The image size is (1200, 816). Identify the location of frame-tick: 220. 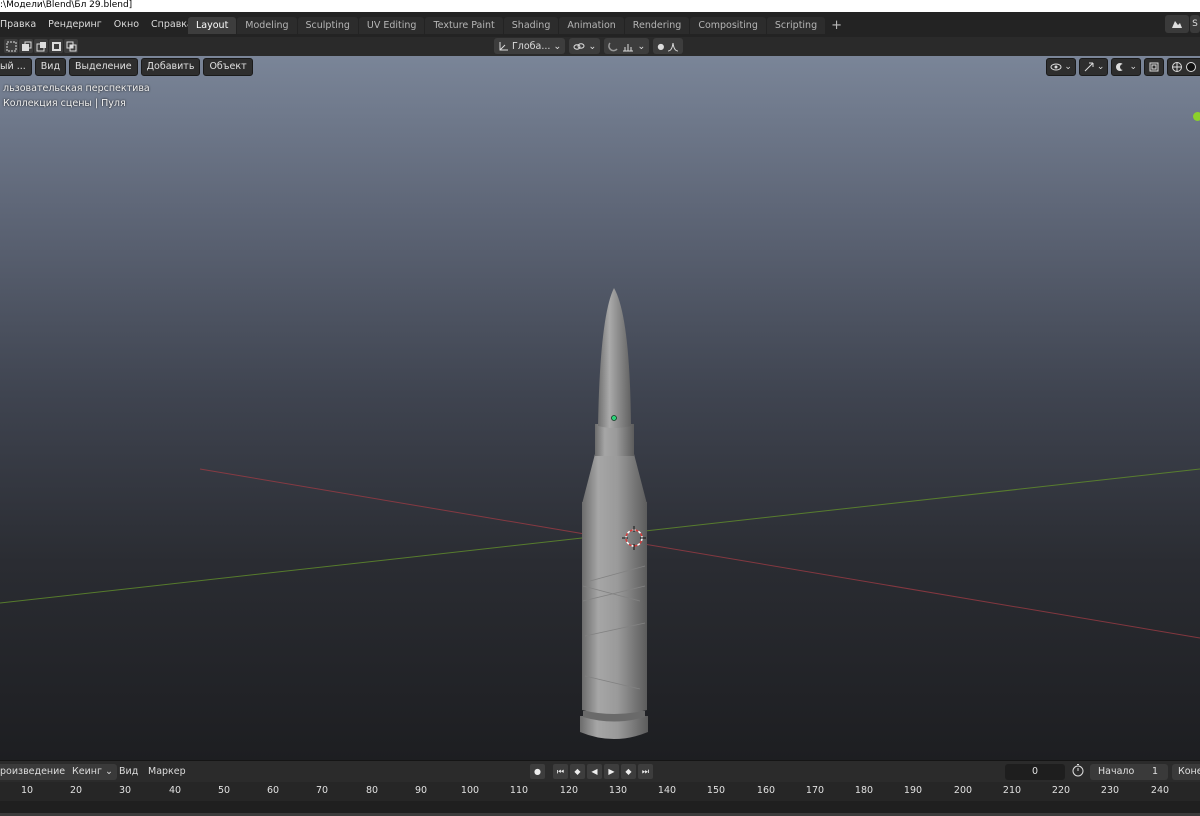
(1061, 790).